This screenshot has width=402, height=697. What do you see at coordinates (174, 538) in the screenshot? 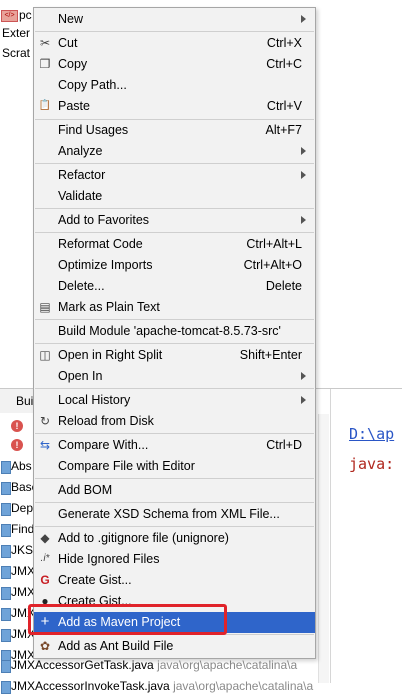
I see `menu-item-add-gitignore: ◆ Add to .gitignore file (unignore)` at bounding box center [174, 538].